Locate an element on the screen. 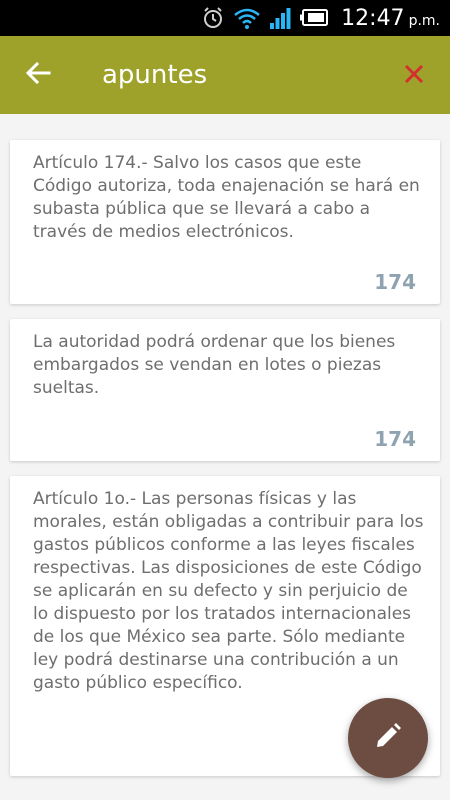 The image size is (450, 800). edit-fab-button is located at coordinates (388, 738).